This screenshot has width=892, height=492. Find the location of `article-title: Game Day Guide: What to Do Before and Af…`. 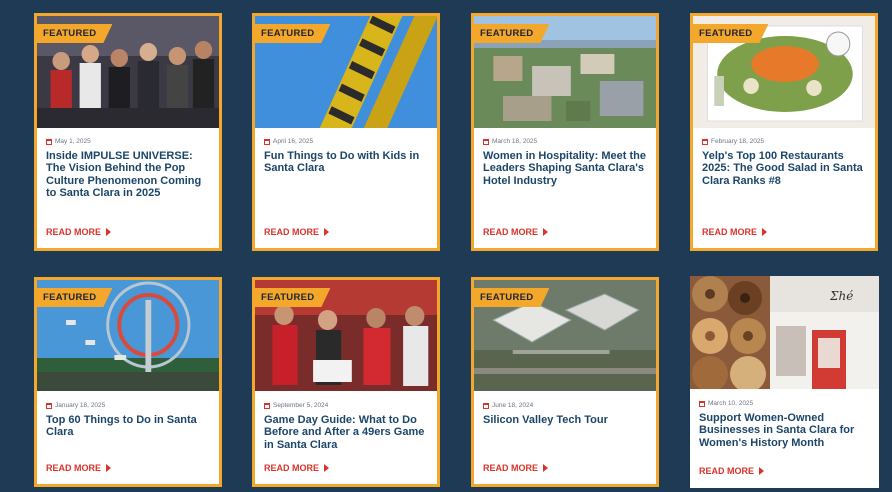

article-title: Game Day Guide: What to Do Before and Af… is located at coordinates (346, 432).